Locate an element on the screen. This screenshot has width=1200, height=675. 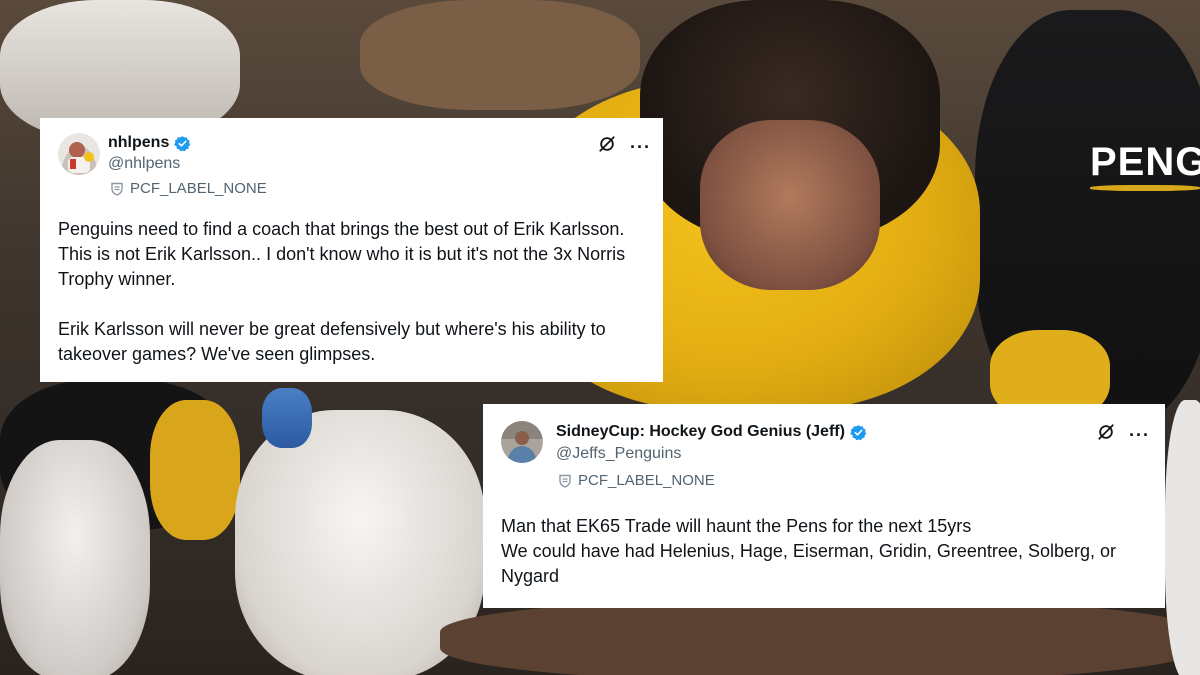
locker-shelf is located at coordinates (500, 55).